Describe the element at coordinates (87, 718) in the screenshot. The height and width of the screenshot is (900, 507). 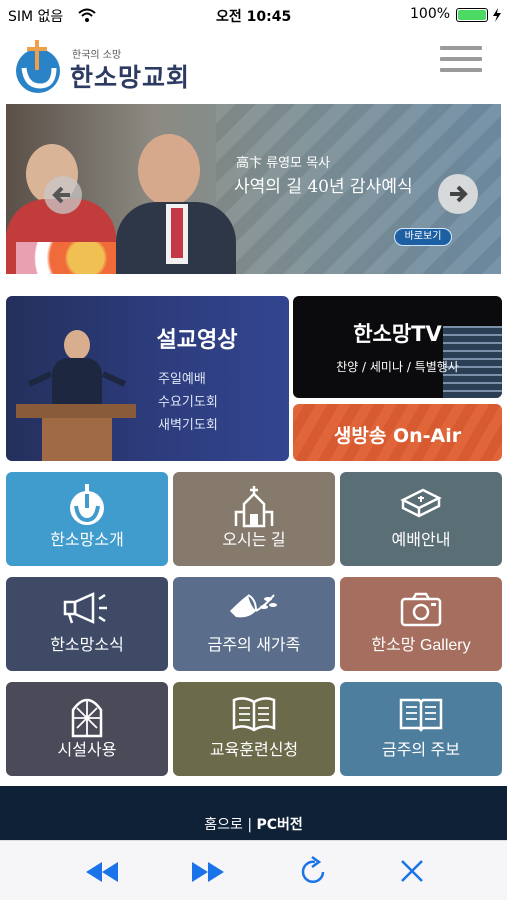
I see `stained-window-icon` at that location.